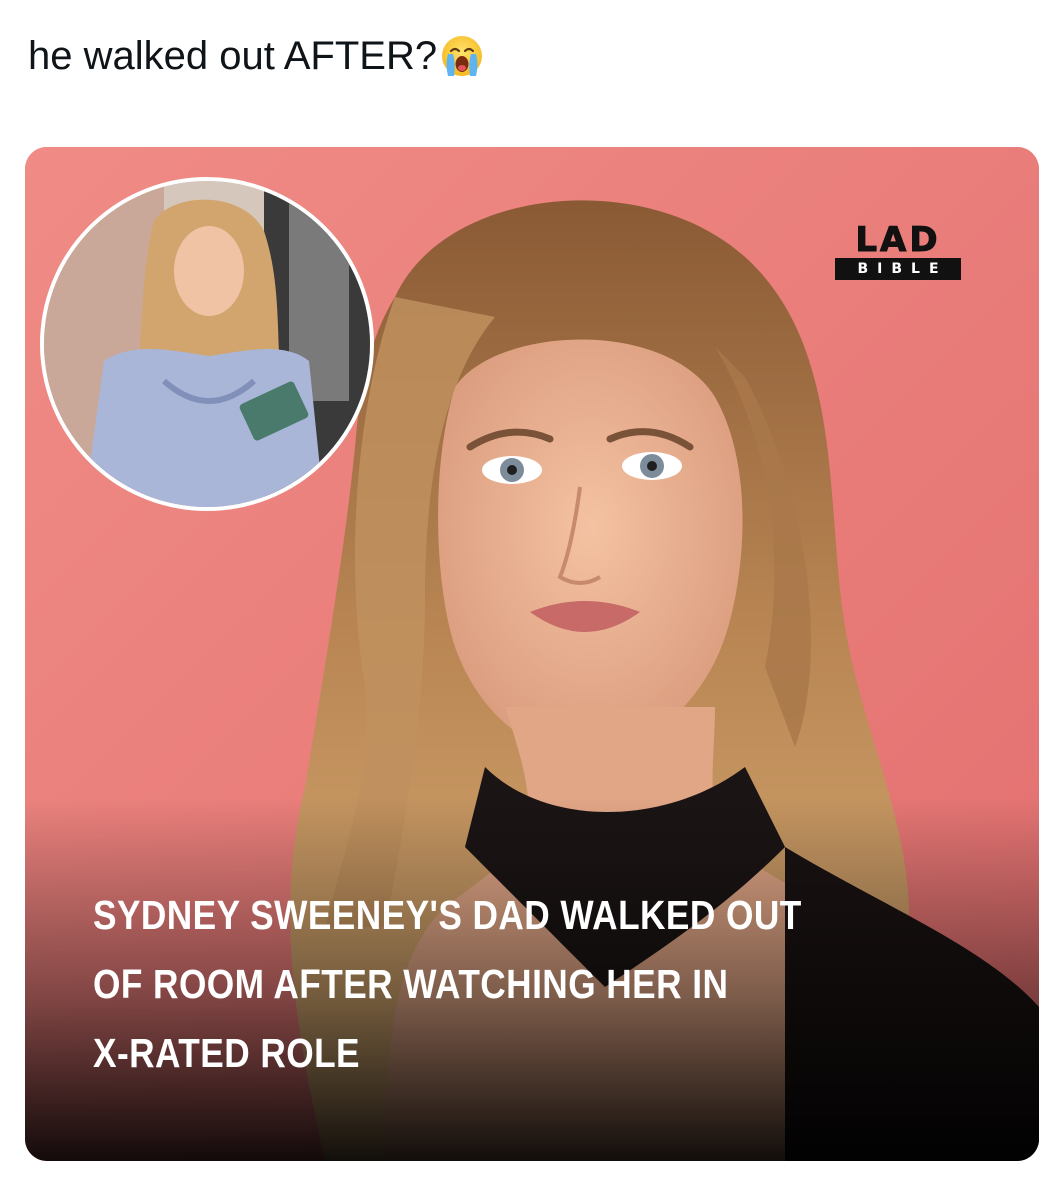 This screenshot has width=1063, height=1200. I want to click on tweet-text: he walked out AFTER?, so click(256, 61).